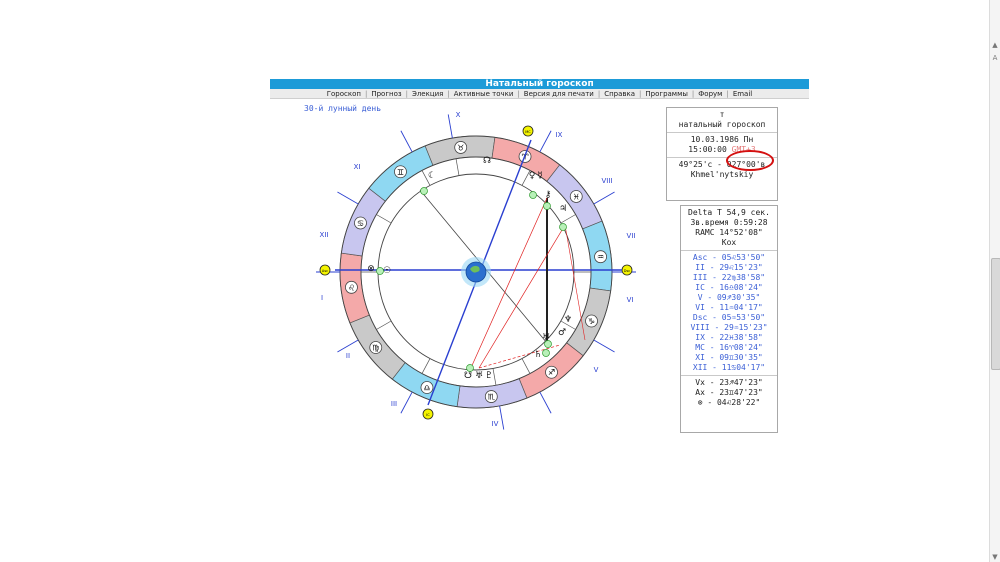 Image resolution: width=1000 pixels, height=562 pixels. What do you see at coordinates (995, 58) in the screenshot?
I see `scrollbar-label: A` at bounding box center [995, 58].